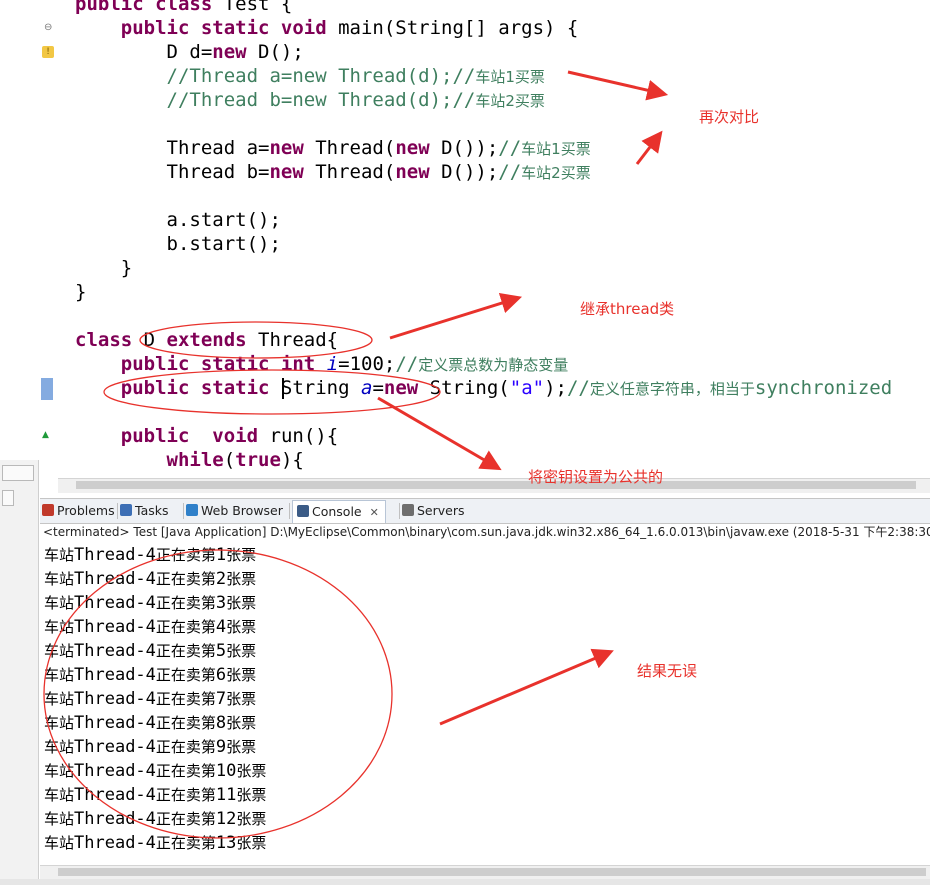 The image size is (930, 885). Describe the element at coordinates (218, 694) in the screenshot. I see `circle-output` at that location.